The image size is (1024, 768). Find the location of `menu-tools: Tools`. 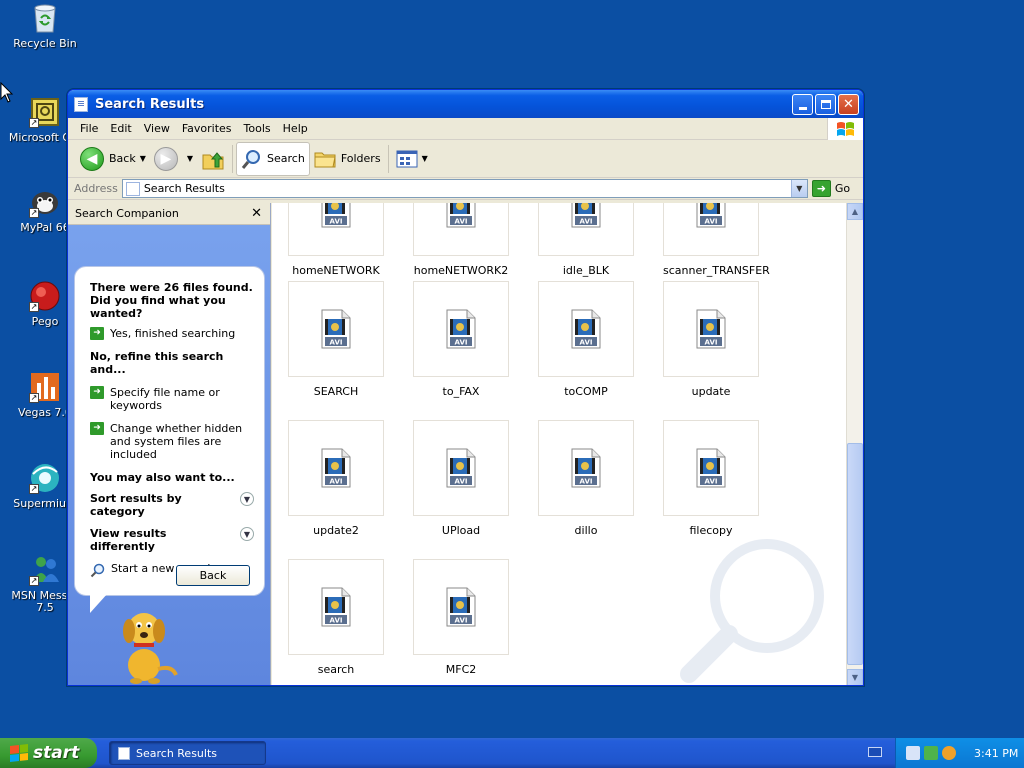

menu-tools: Tools is located at coordinates (257, 128).